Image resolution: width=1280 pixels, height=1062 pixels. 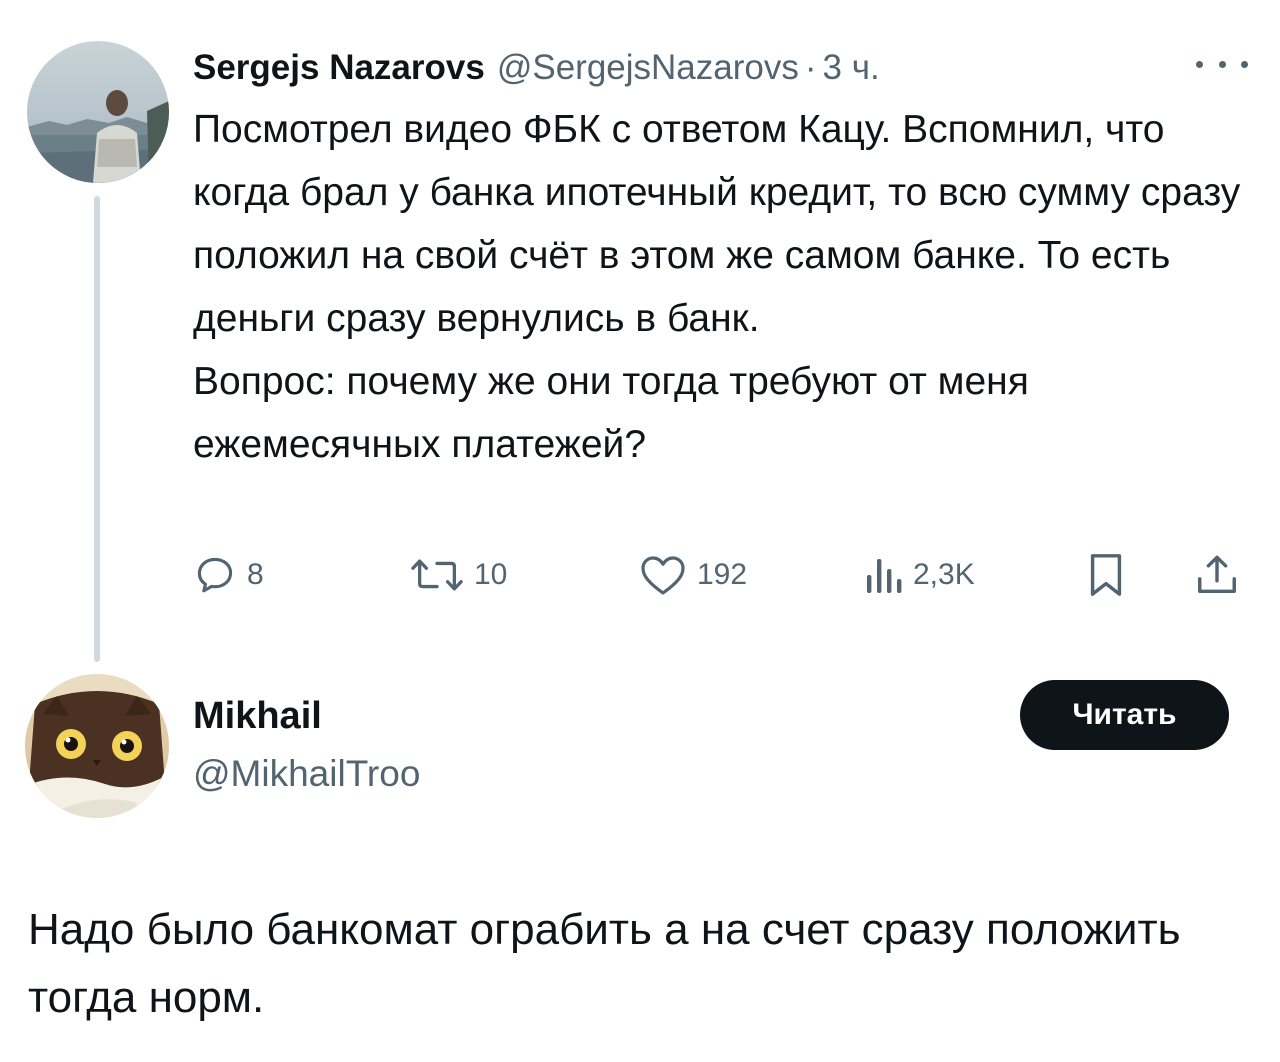 I want to click on bookmark-button, so click(x=1106, y=575).